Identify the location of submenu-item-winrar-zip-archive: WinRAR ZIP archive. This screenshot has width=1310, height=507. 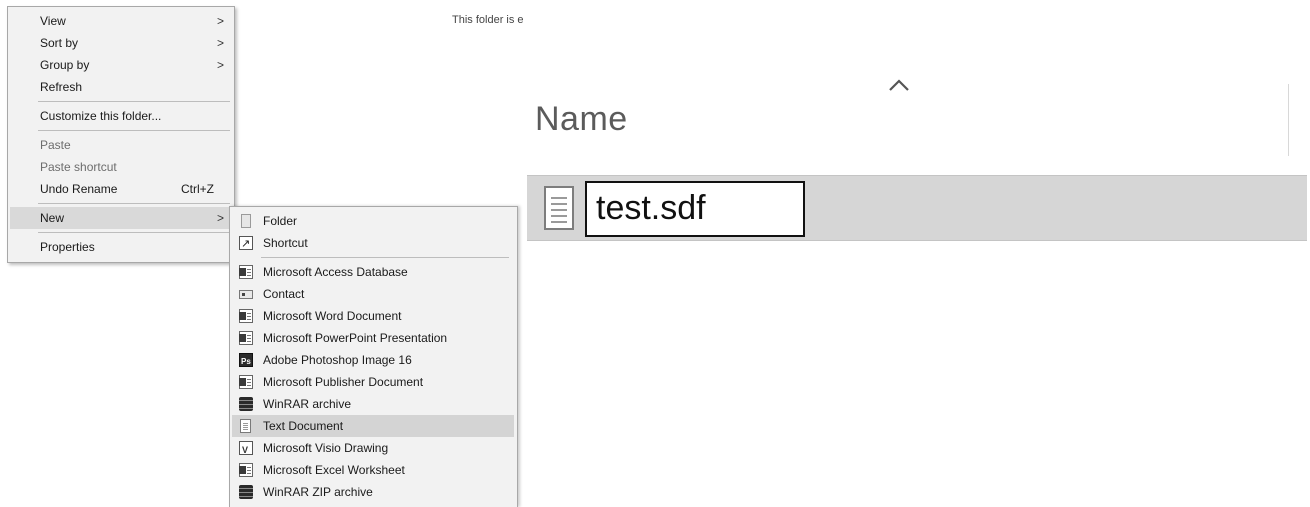
(373, 492).